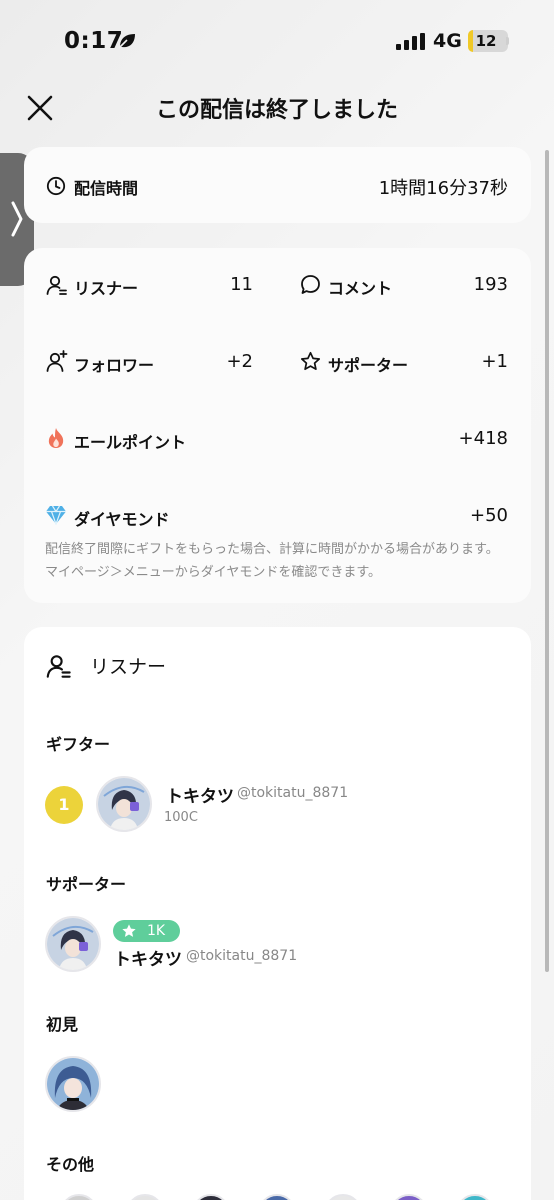 This screenshot has height=1200, width=554. I want to click on listeners-value: 11, so click(241, 284).